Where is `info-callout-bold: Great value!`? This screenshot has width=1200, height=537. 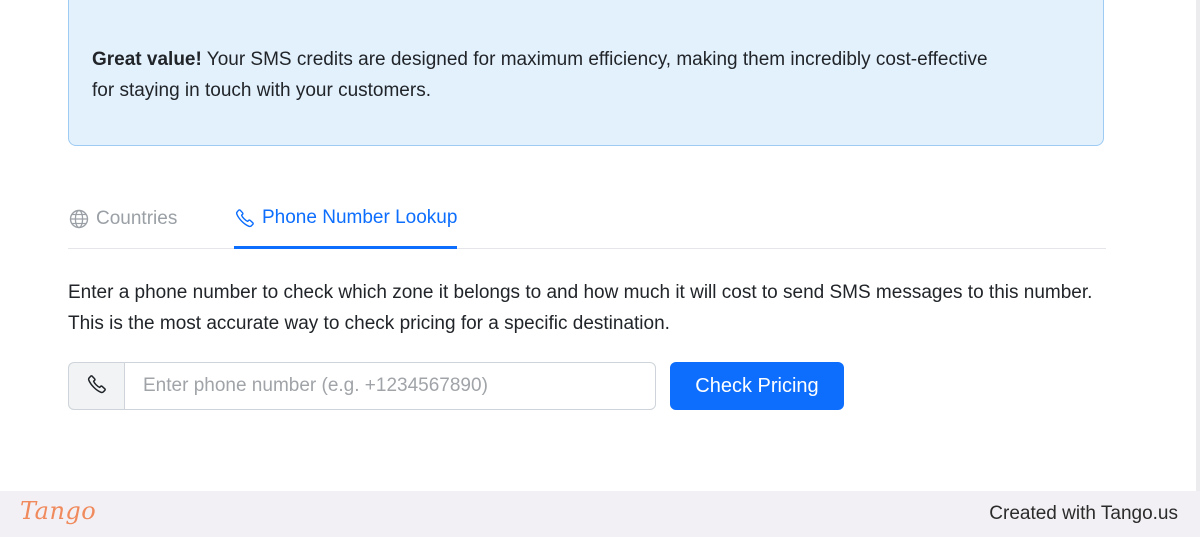 info-callout-bold: Great value! is located at coordinates (147, 59).